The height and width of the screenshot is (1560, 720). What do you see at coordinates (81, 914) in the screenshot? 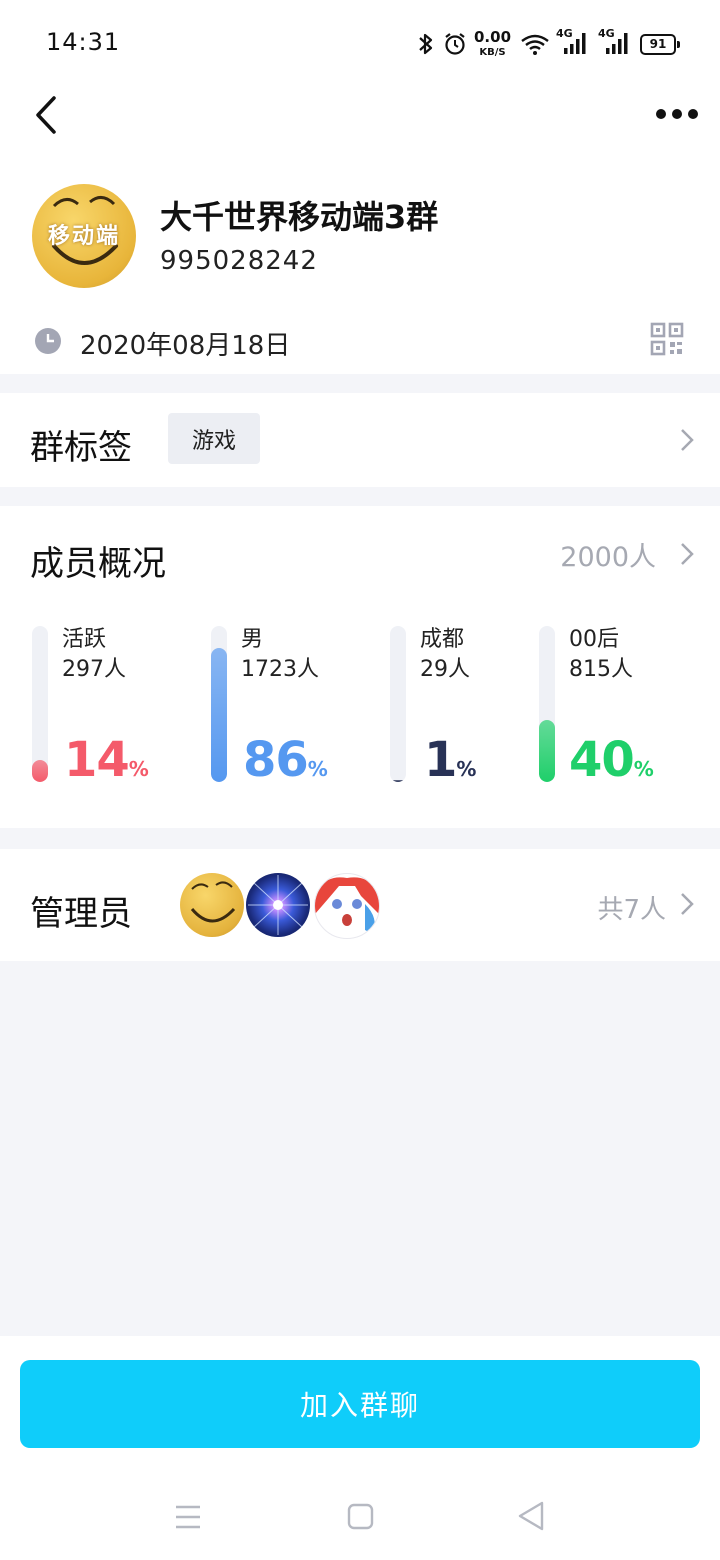
I see `admins-title: 管理员` at bounding box center [81, 914].